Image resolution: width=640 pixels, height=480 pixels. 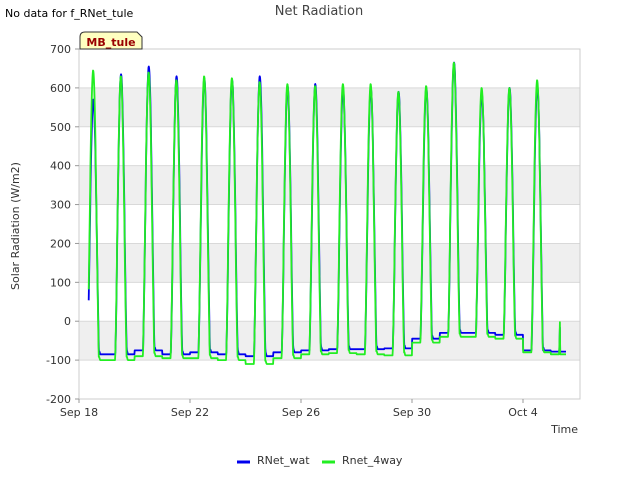 I want to click on y-tick-label: 700, so click(x=60, y=49).